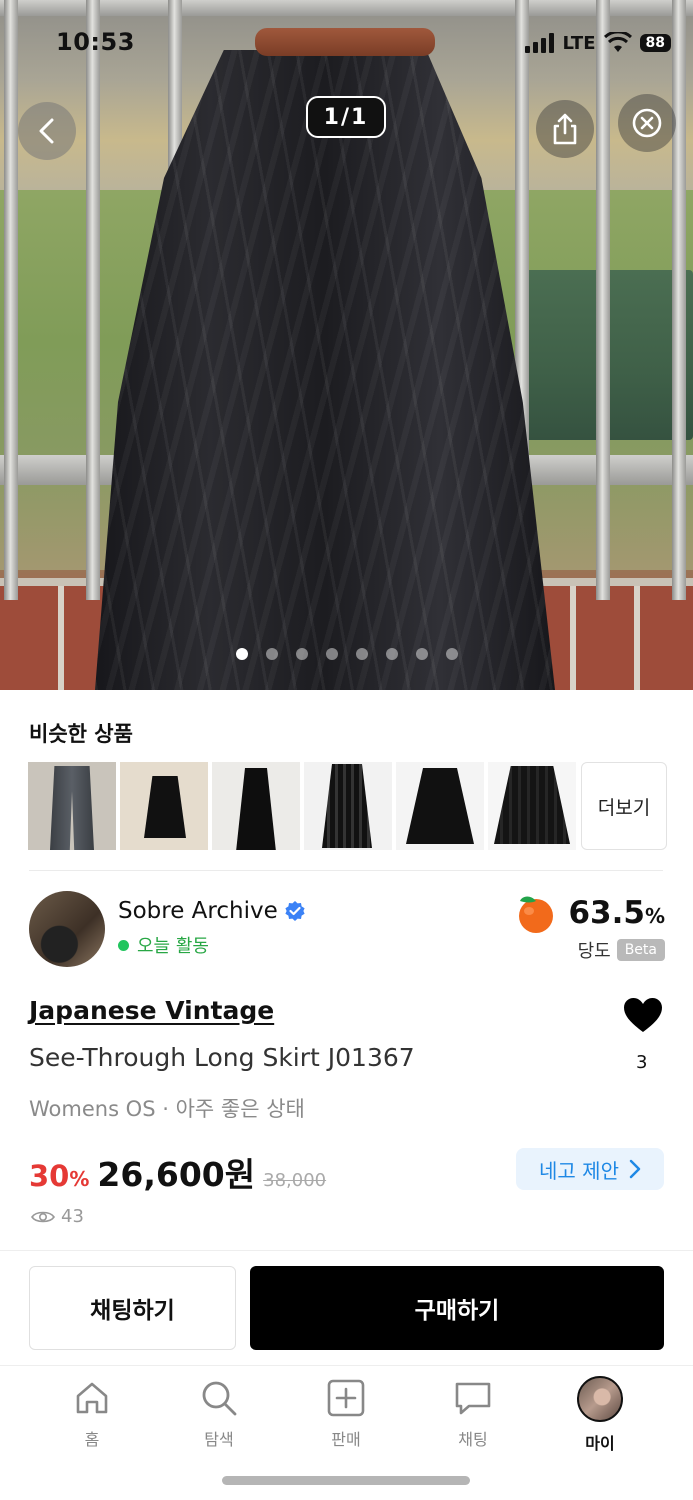 The height and width of the screenshot is (1500, 693). Describe the element at coordinates (346, 1439) in the screenshot. I see `tab-sell-label: 판매` at that location.